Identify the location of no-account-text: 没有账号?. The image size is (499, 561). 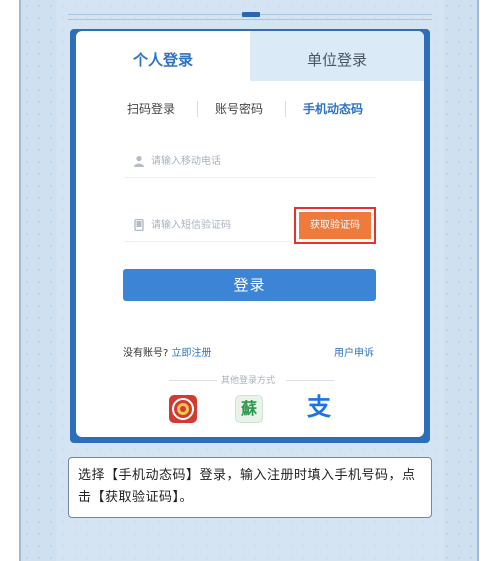
(146, 353).